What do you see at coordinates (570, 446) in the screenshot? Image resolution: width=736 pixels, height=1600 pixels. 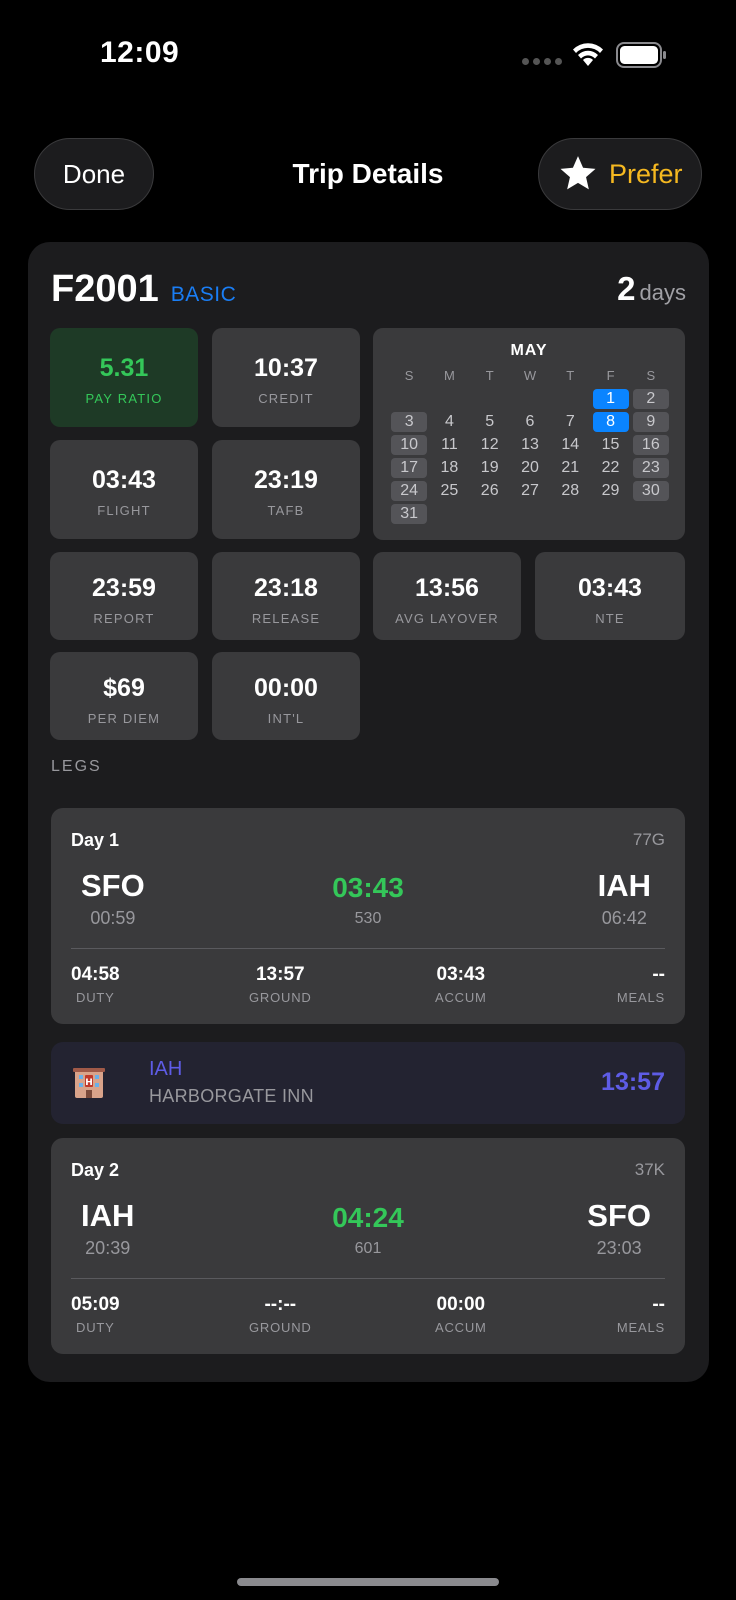 I see `calendar-day: 14` at bounding box center [570, 446].